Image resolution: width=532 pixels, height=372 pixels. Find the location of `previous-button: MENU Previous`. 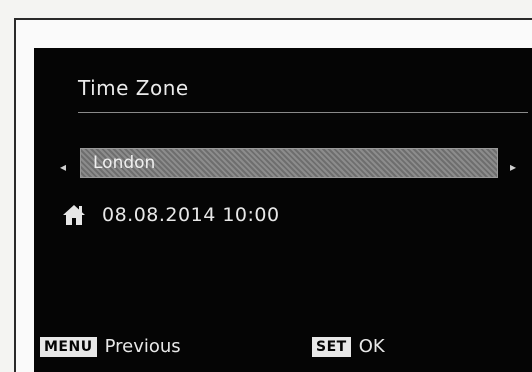

previous-button: MENU Previous is located at coordinates (110, 346).